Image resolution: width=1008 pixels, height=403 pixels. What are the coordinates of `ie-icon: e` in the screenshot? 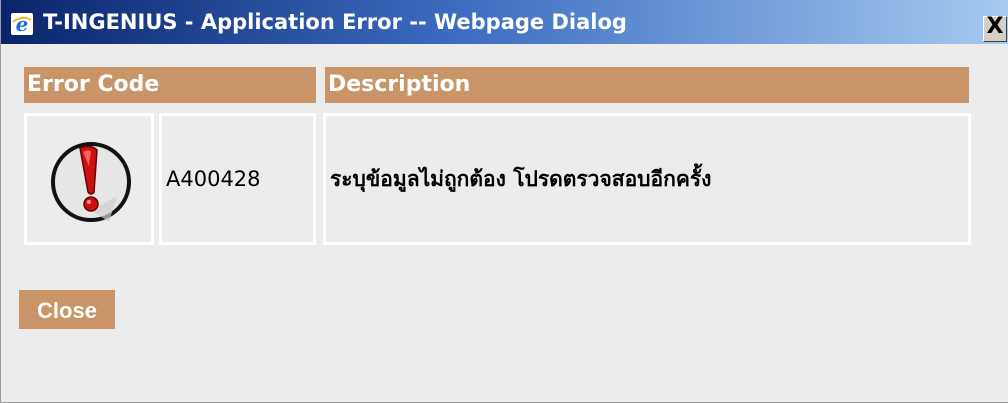 It's located at (22, 24).